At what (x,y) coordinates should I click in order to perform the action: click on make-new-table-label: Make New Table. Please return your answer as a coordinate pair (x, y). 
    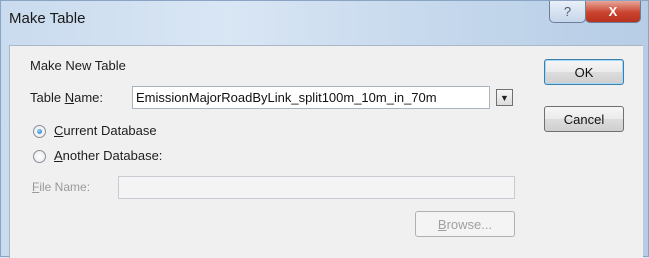
    Looking at the image, I should click on (78, 65).